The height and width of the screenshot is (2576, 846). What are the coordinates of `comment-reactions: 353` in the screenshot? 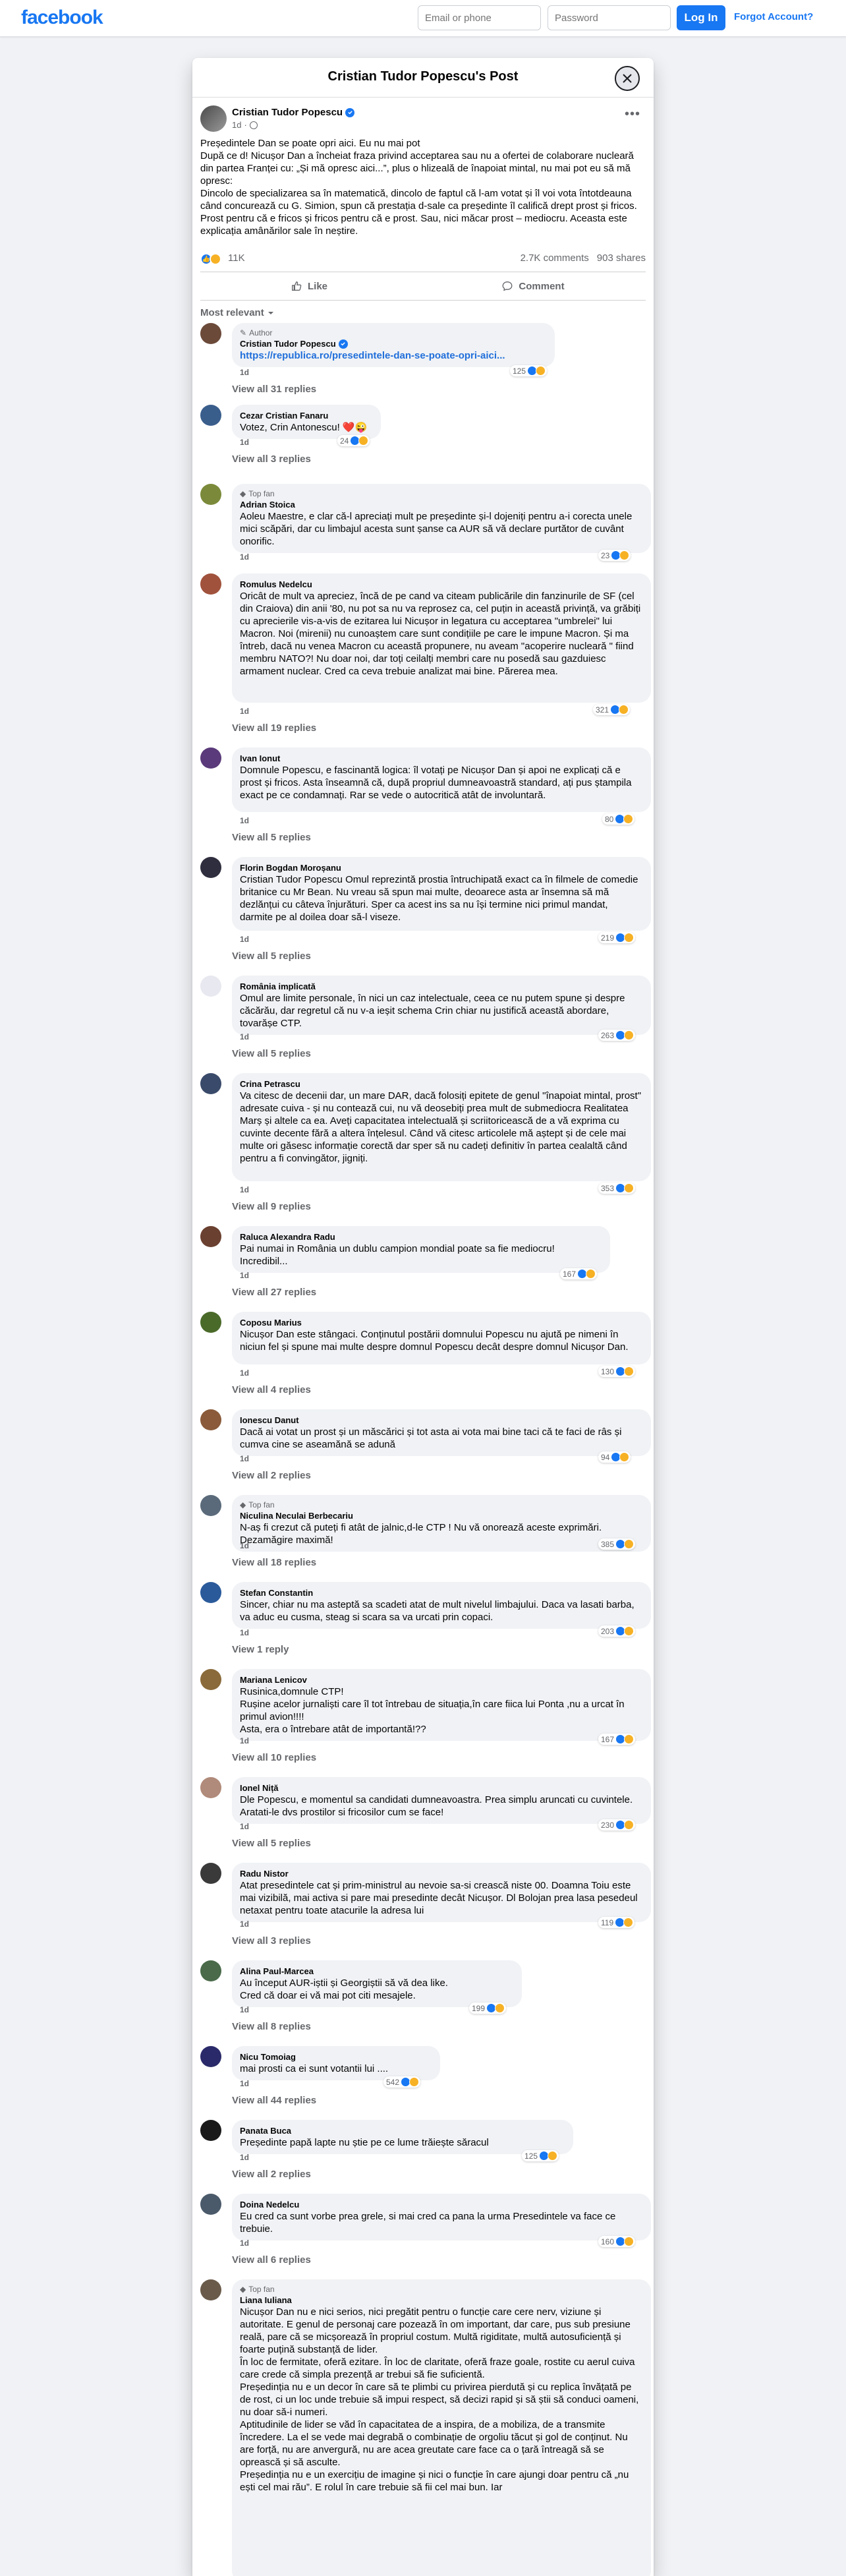 It's located at (617, 1189).